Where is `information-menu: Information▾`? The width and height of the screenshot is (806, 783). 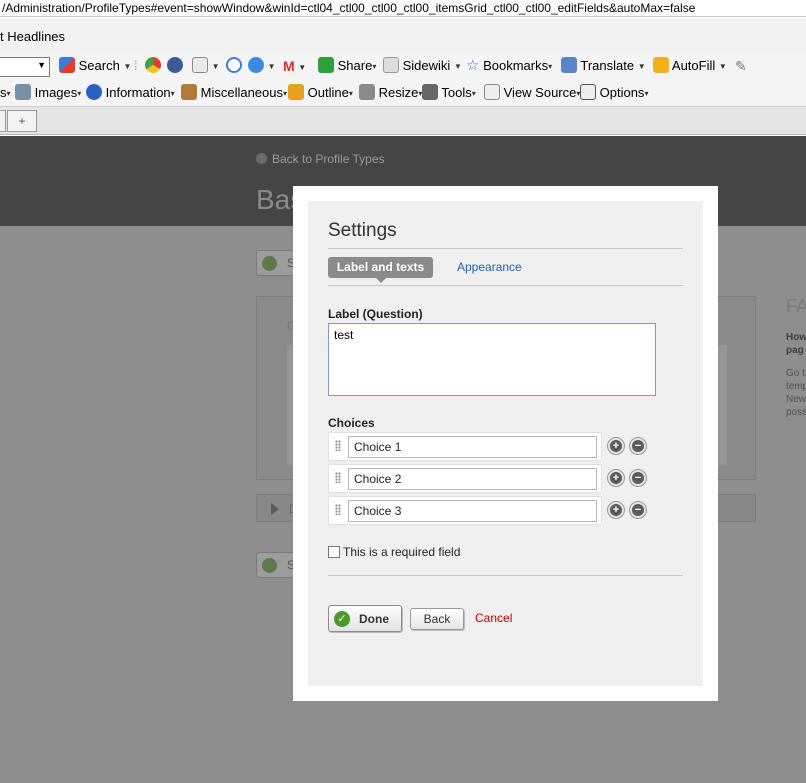 information-menu: Information▾ is located at coordinates (130, 93).